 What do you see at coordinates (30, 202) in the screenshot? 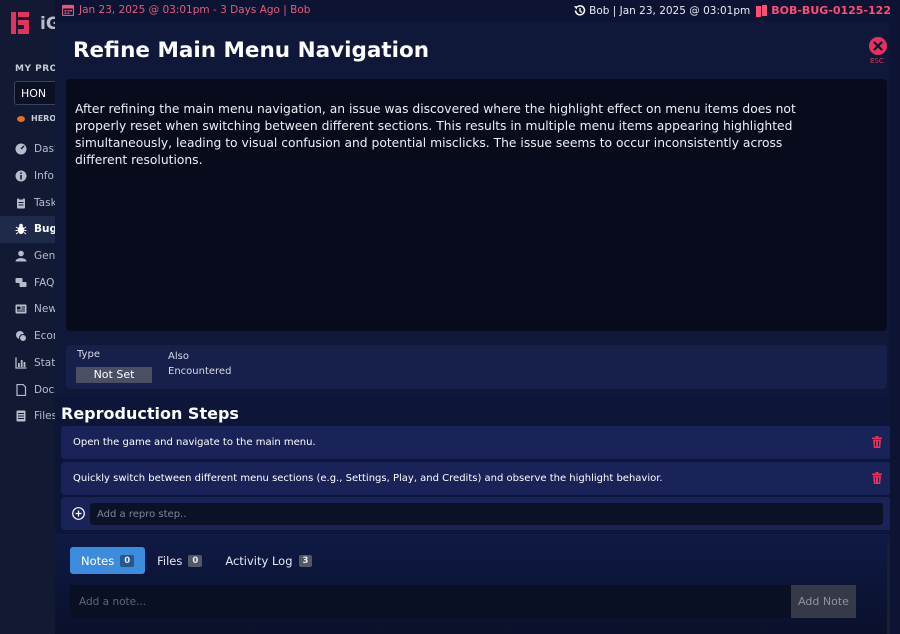
I see `sidebar-item-tasks: Tasks` at bounding box center [30, 202].